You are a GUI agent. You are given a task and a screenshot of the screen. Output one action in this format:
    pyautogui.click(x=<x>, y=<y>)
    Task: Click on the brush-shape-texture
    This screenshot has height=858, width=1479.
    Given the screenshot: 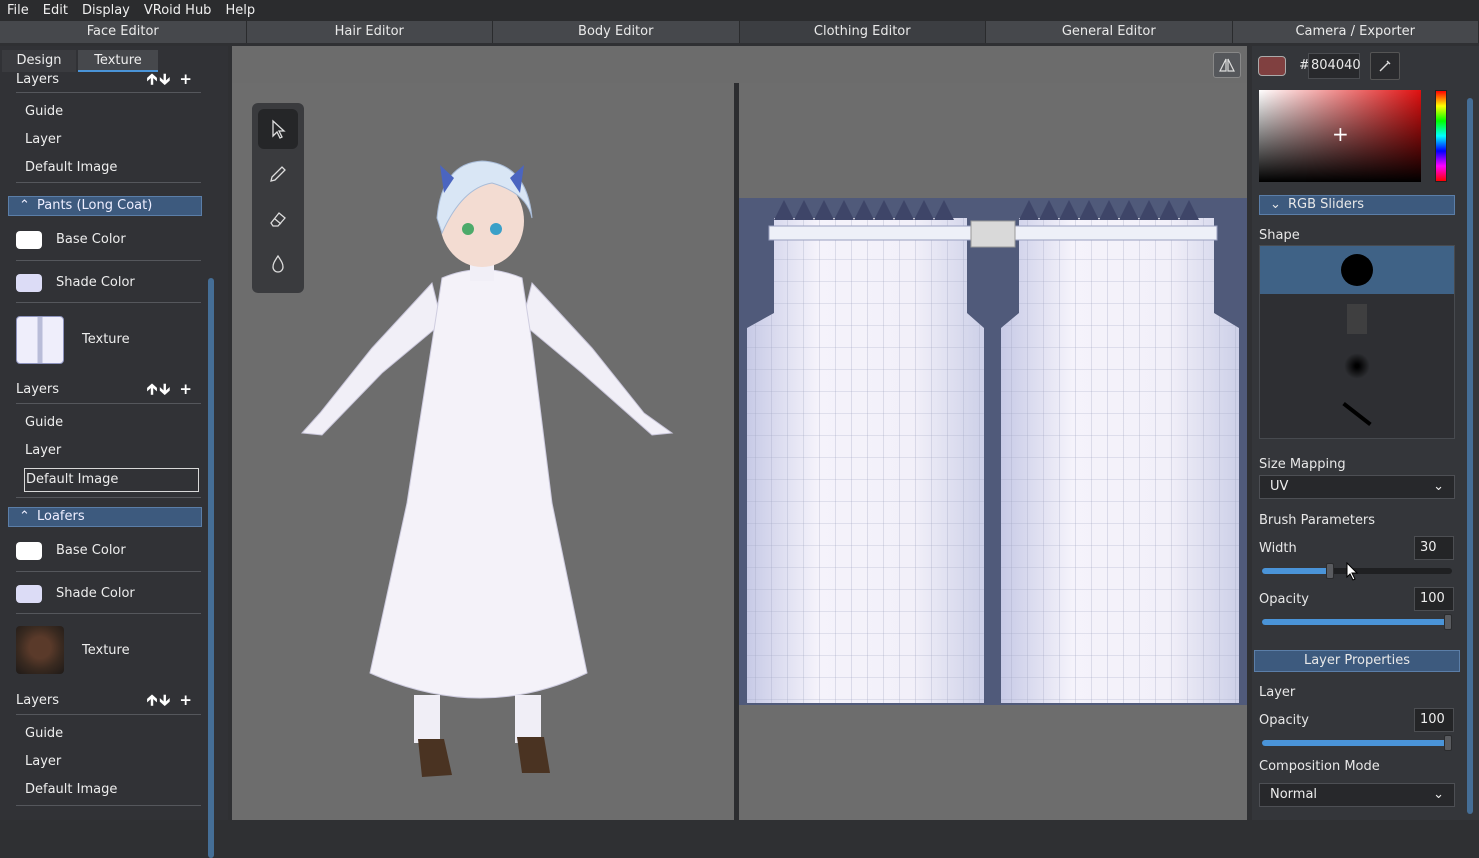 What is the action you would take?
    pyautogui.click(x=1357, y=319)
    